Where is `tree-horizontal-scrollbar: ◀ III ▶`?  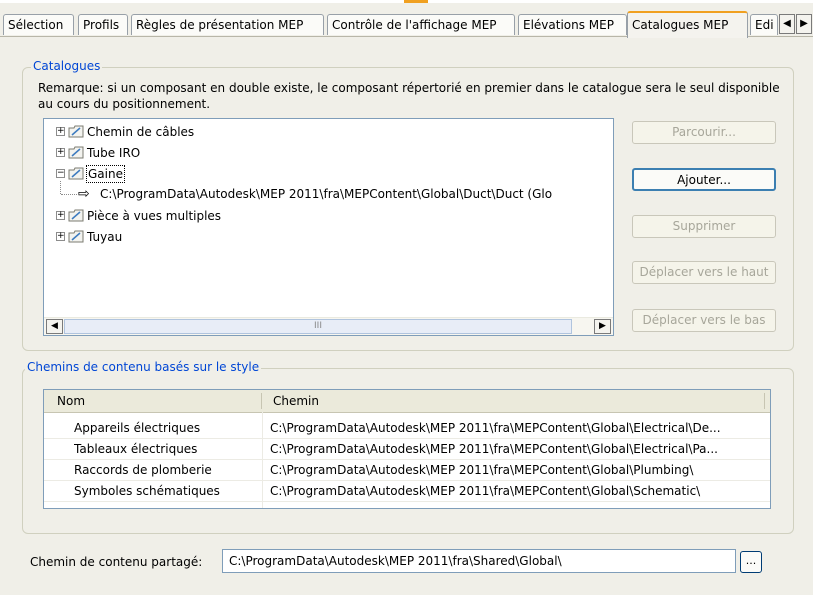
tree-horizontal-scrollbar: ◀ III ▶ is located at coordinates (328, 326).